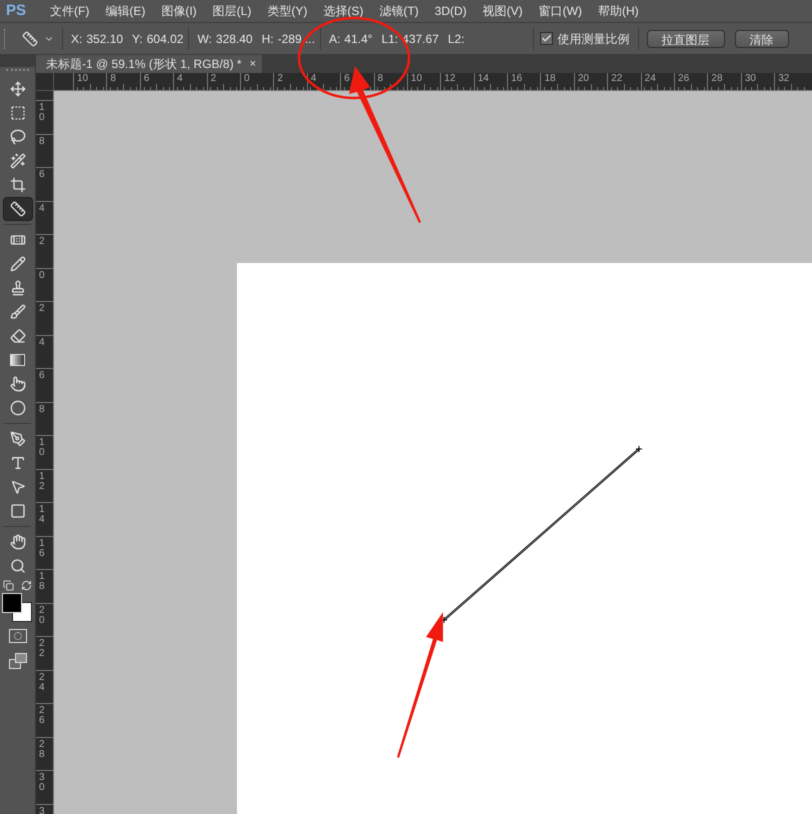 This screenshot has height=814, width=812. What do you see at coordinates (18, 542) in the screenshot?
I see `hand-icon` at bounding box center [18, 542].